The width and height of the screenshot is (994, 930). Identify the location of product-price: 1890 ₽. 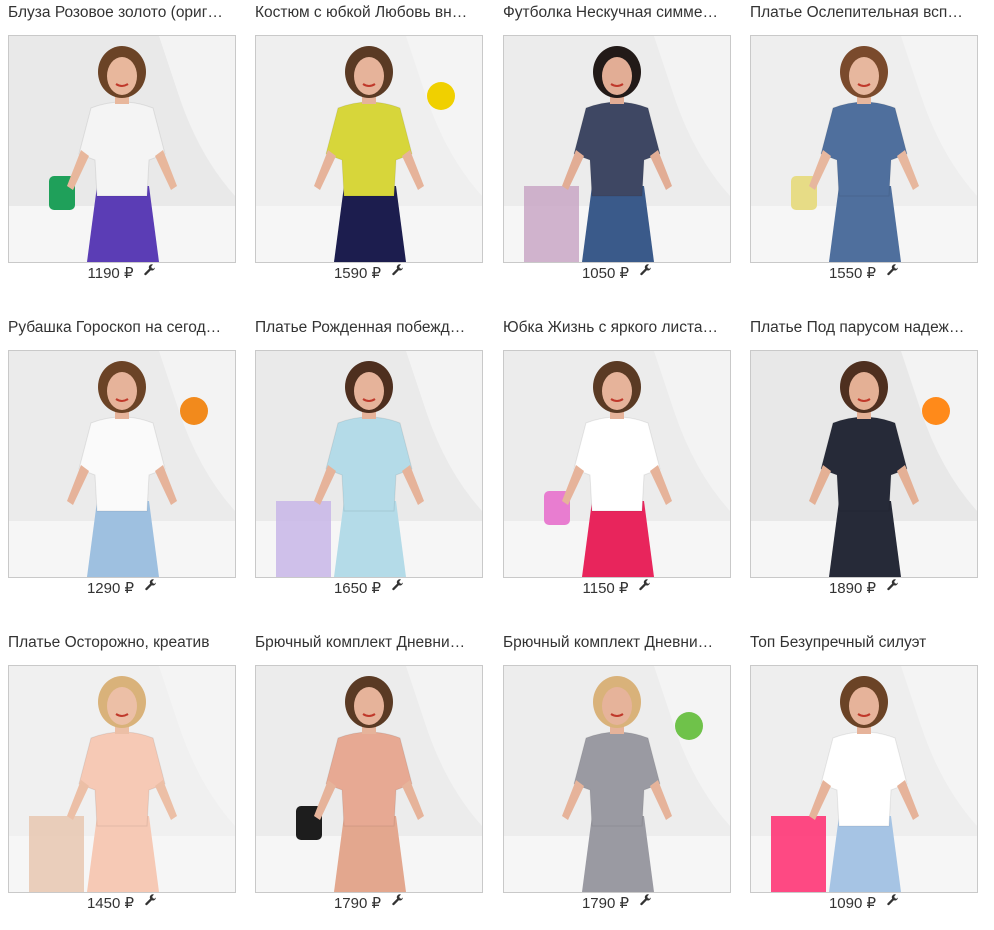
(852, 588).